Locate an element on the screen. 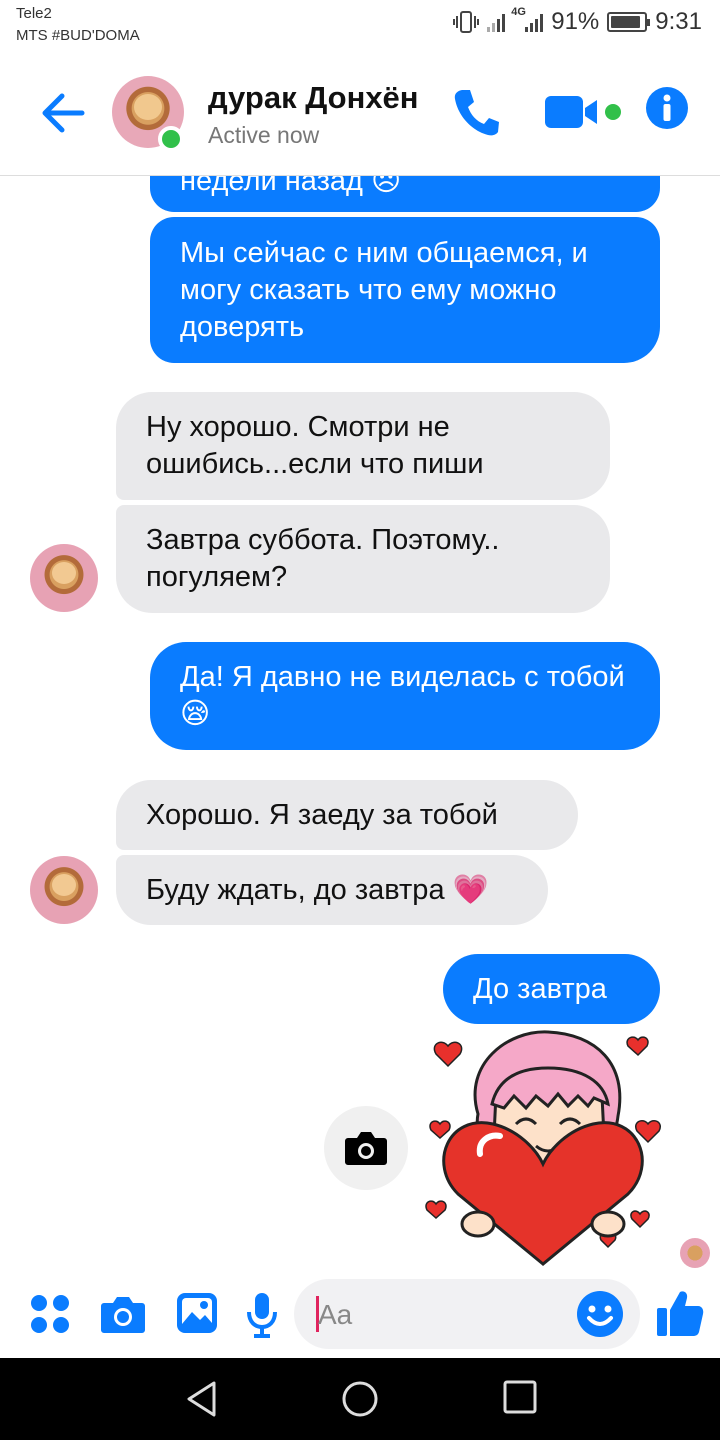  system-nav-bar is located at coordinates (360, 1399).